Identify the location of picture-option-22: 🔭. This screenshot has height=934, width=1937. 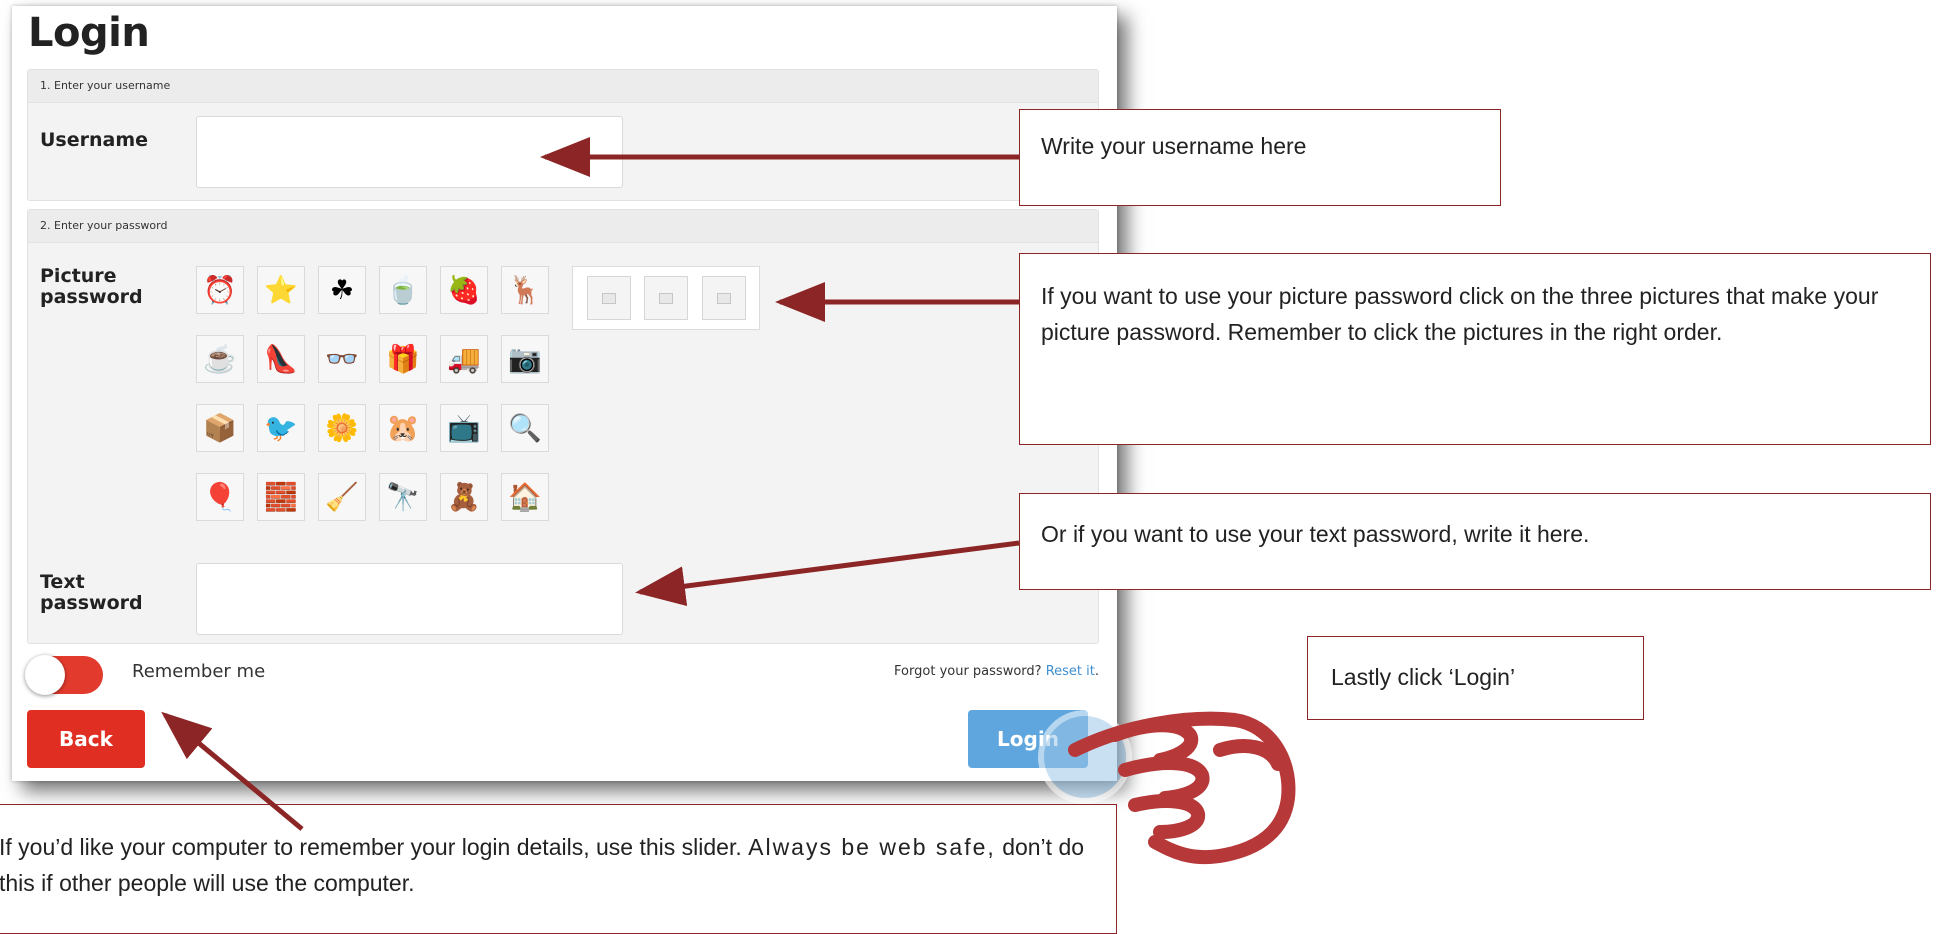
(403, 497).